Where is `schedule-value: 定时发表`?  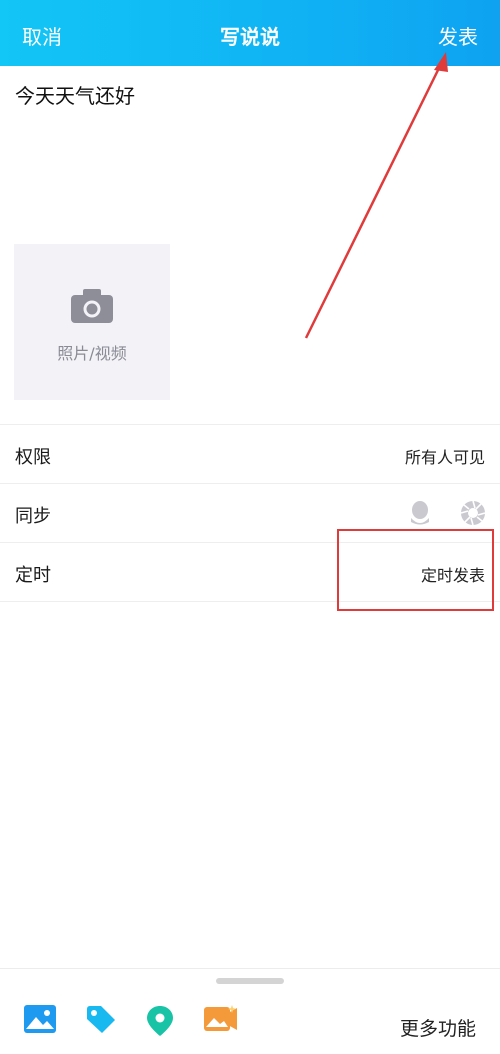 schedule-value: 定时发表 is located at coordinates (452, 575).